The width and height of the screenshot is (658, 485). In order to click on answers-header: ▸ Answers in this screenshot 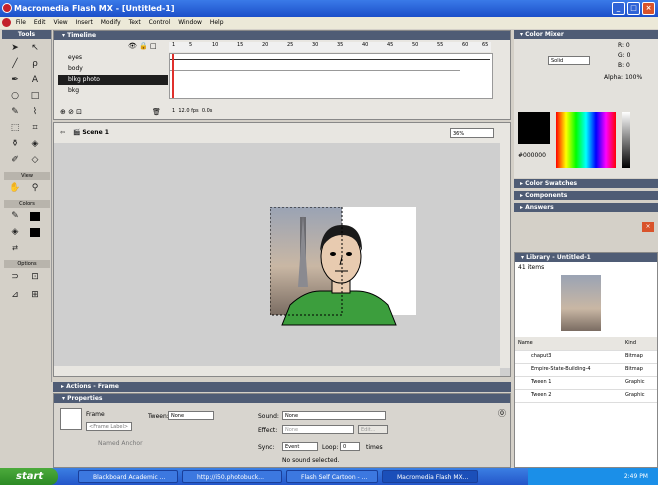, I will do `click(586, 207)`.